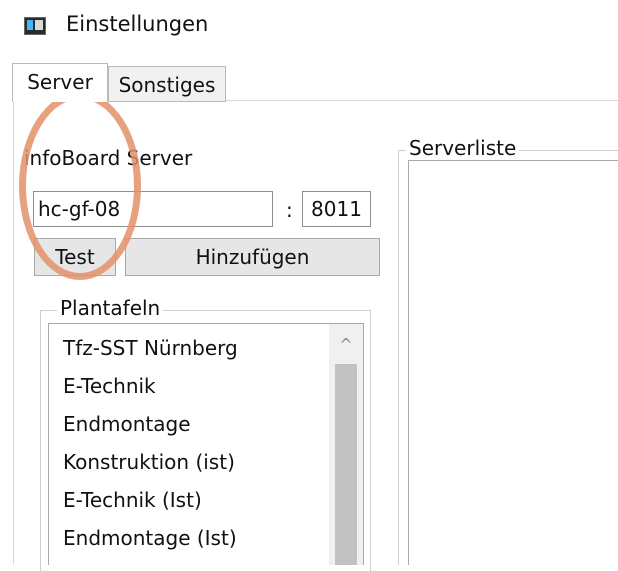 This screenshot has width=618, height=571. What do you see at coordinates (336, 209) in the screenshot?
I see `server-port-input: 8011` at bounding box center [336, 209].